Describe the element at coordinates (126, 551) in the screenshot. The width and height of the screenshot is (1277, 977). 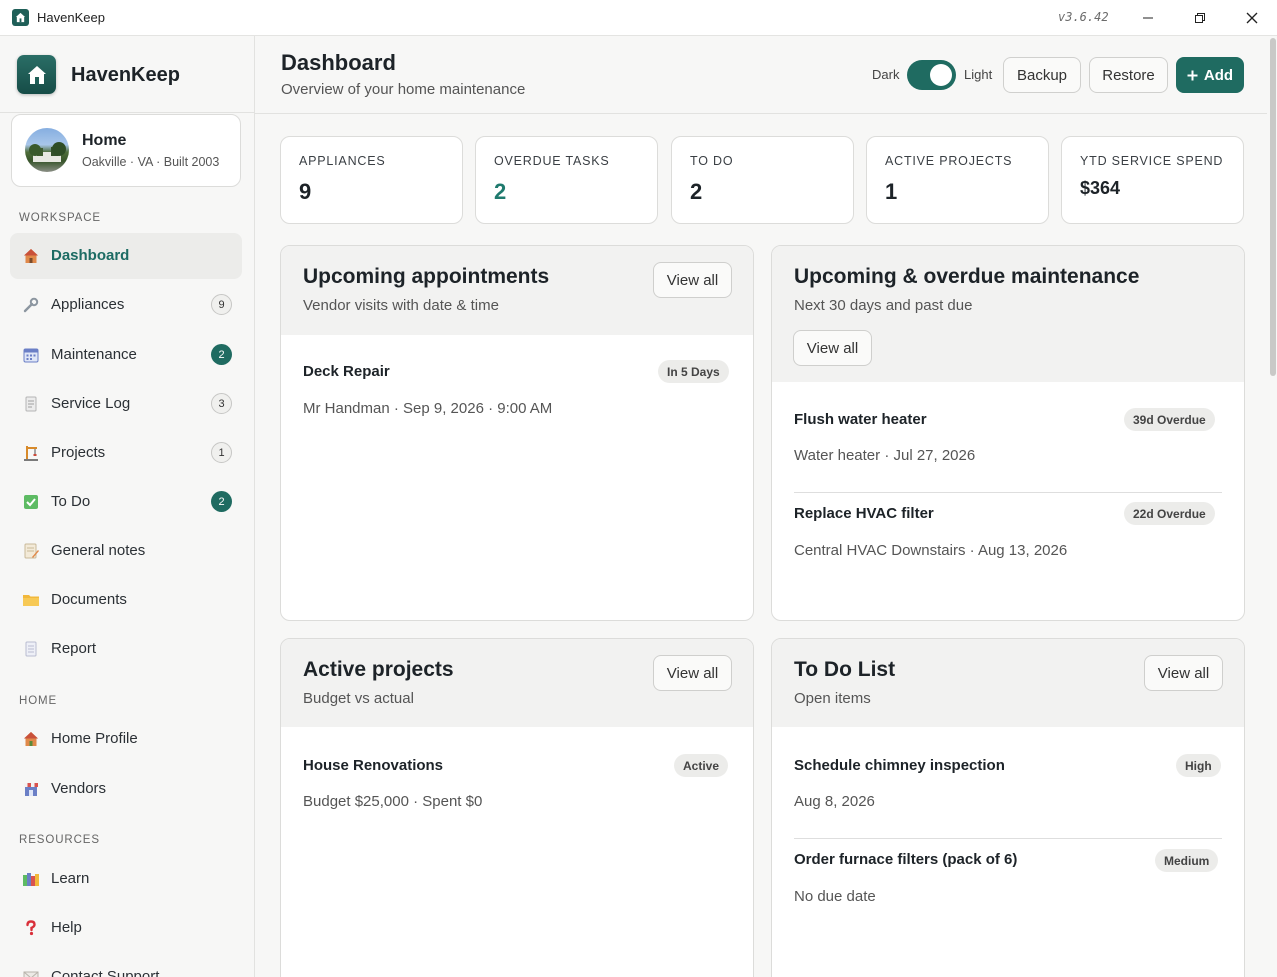
I see `nav-general-notes: General notes` at that location.